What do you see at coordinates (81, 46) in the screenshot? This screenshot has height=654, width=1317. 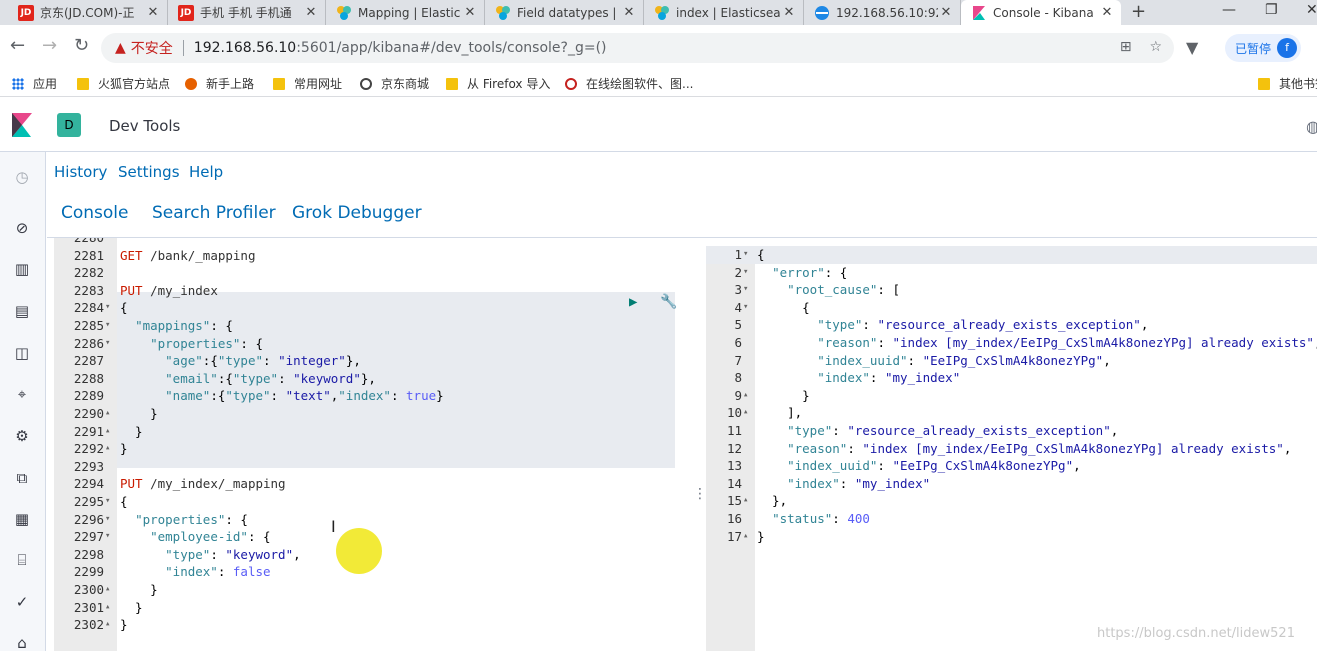 I see `reload-icon: ↻` at bounding box center [81, 46].